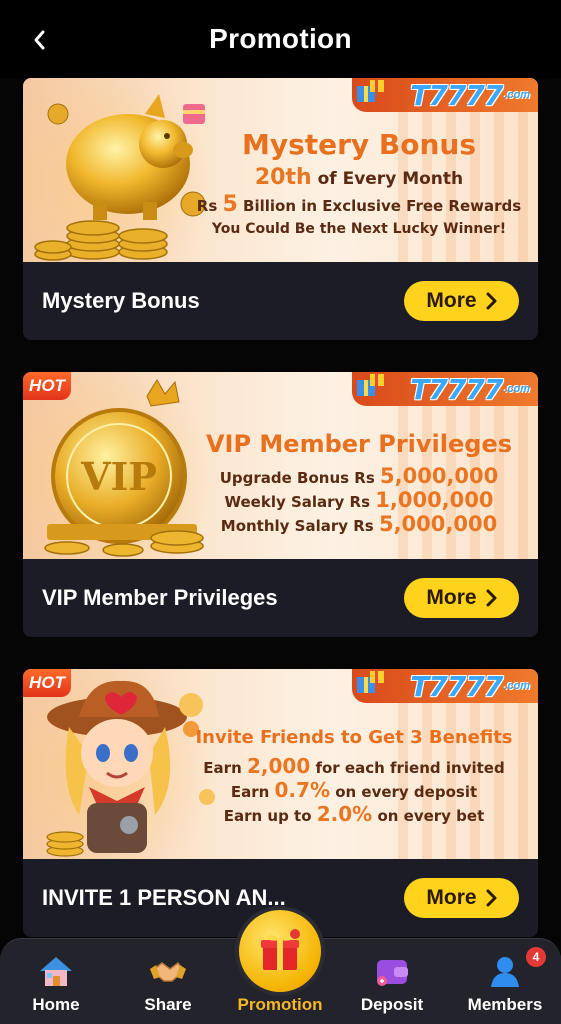 This screenshot has width=561, height=1024. I want to click on back-button, so click(40, 40).